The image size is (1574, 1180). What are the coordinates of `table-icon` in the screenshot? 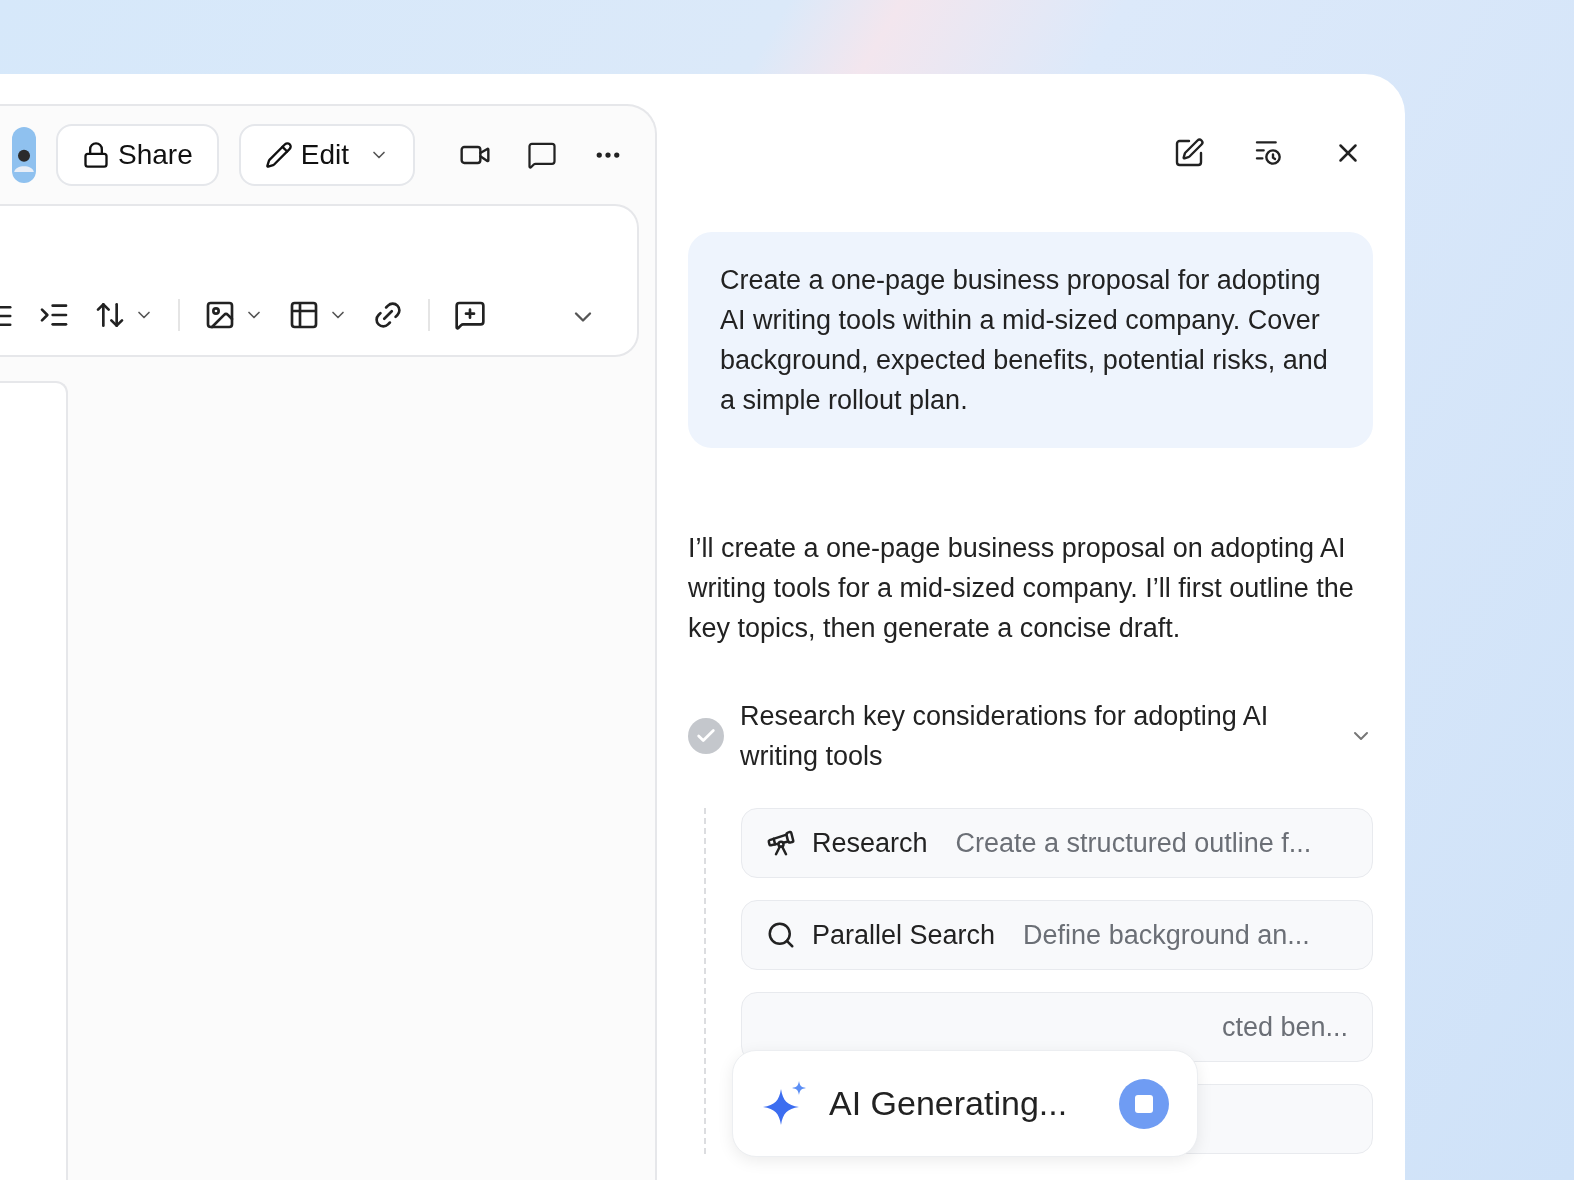 It's located at (304, 315).